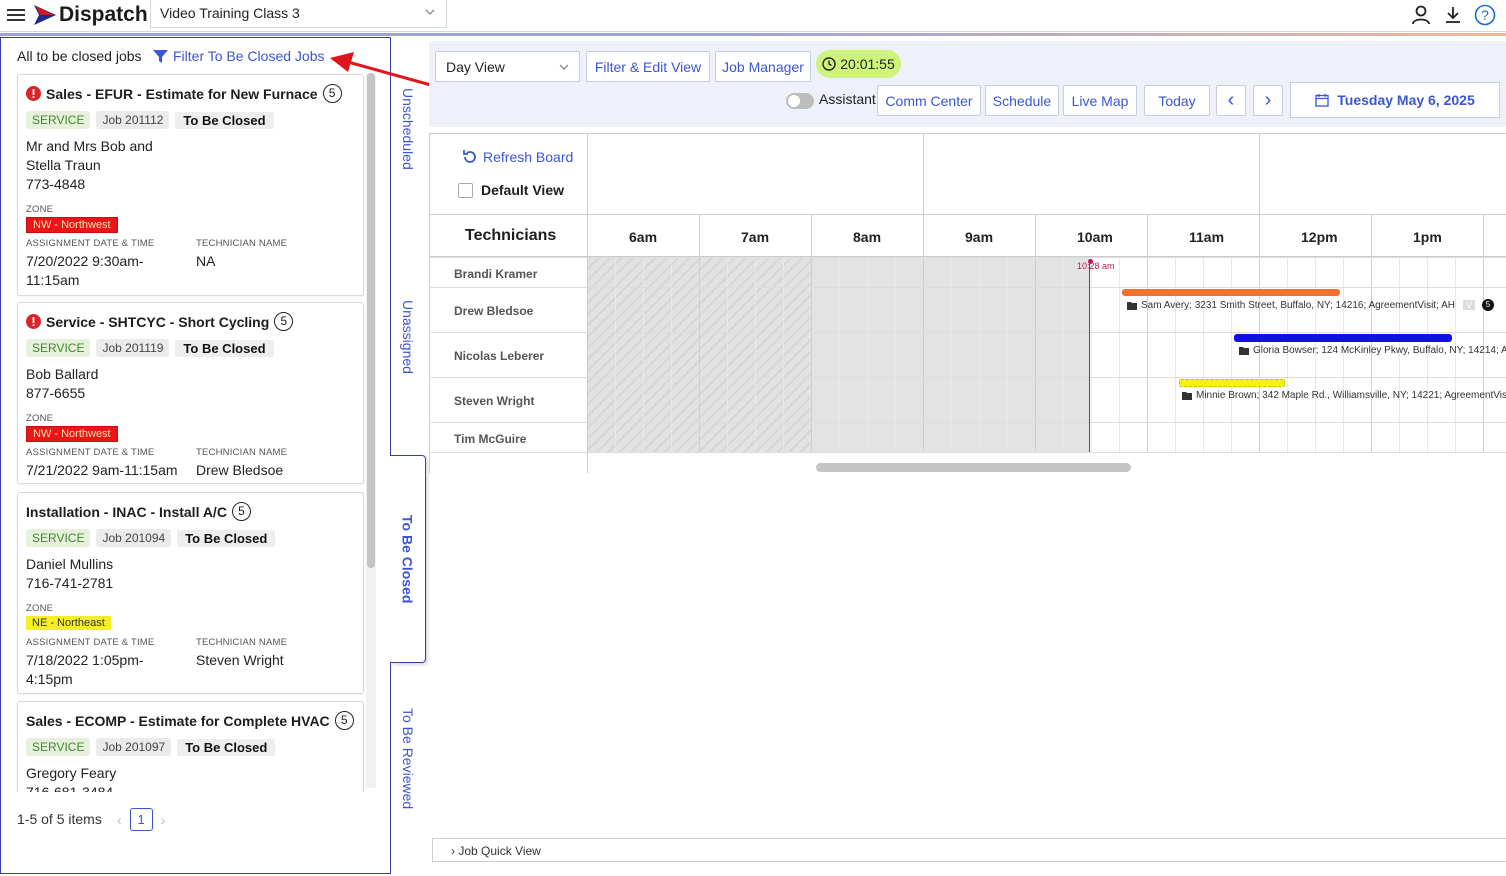 This screenshot has height=876, width=1506. Describe the element at coordinates (119, 820) in the screenshot. I see `pager-prev-icon: ‹` at that location.